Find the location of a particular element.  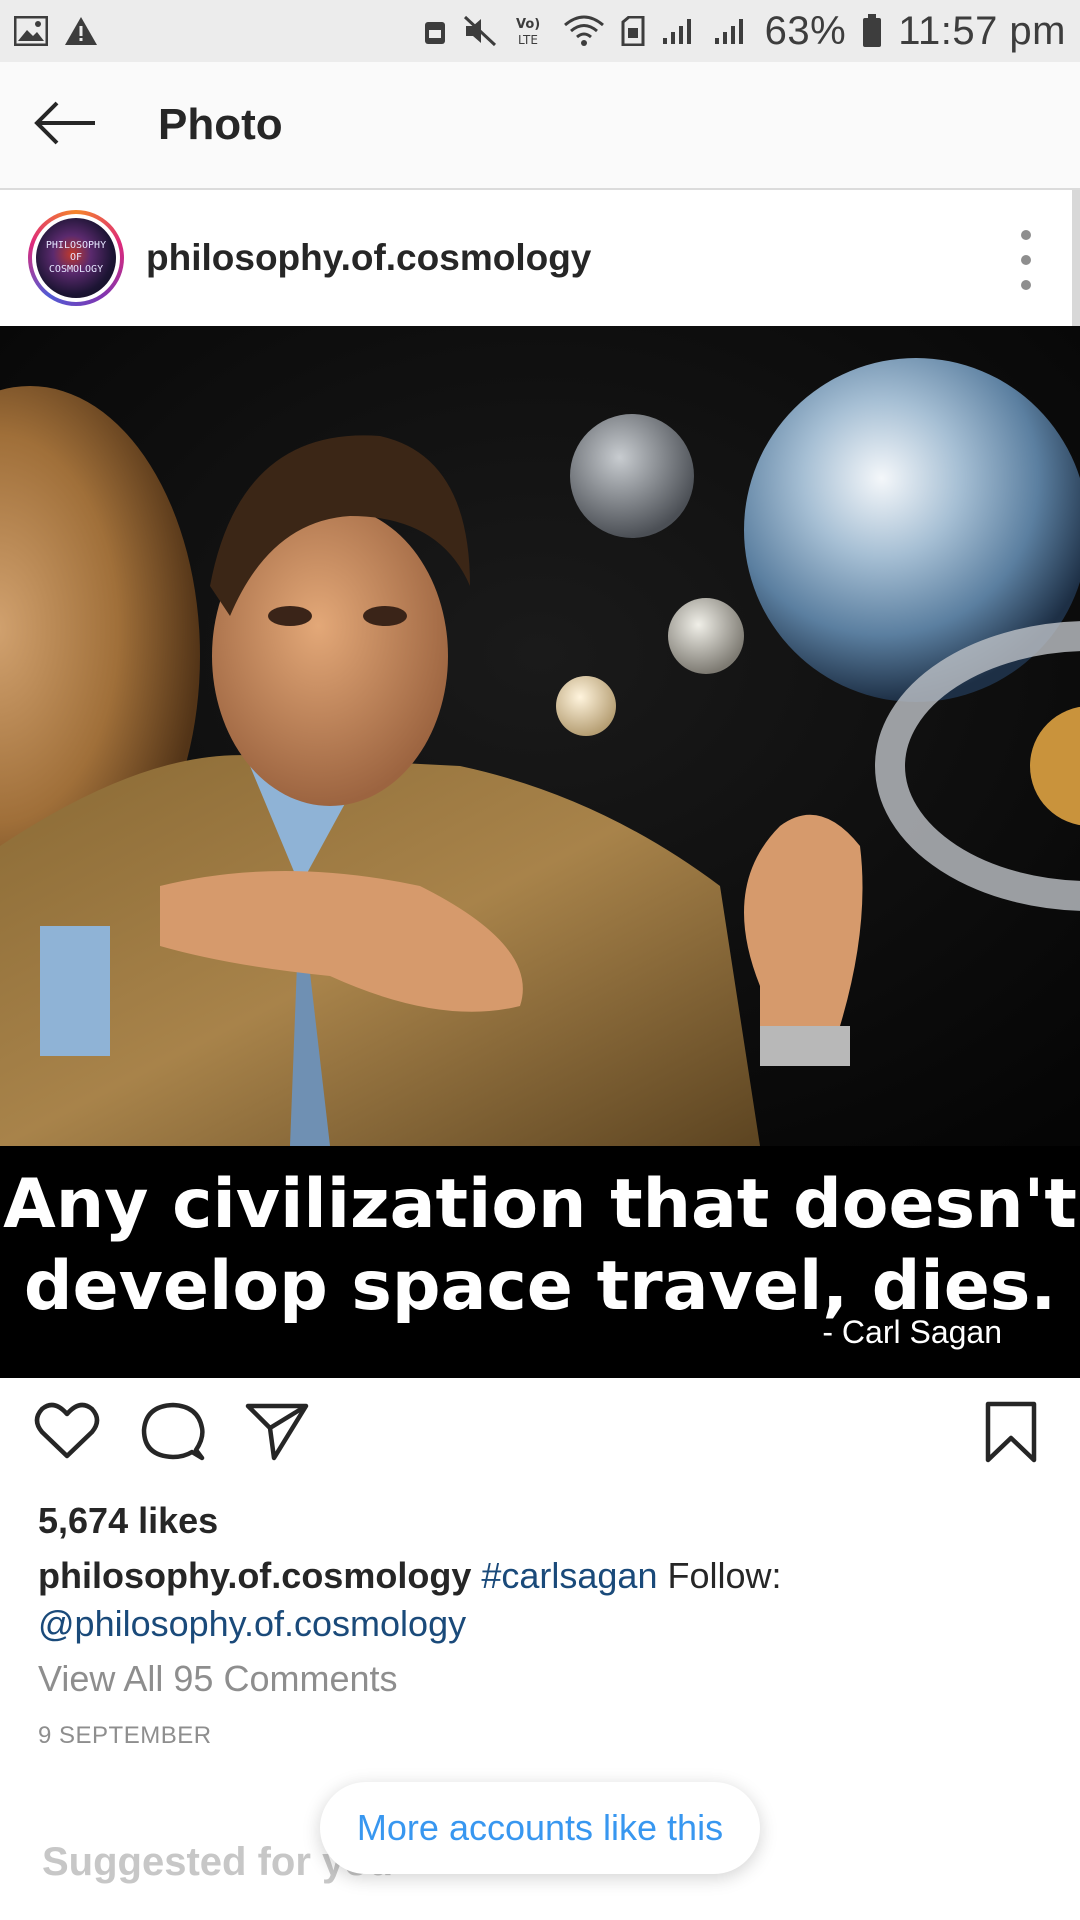

volte-icon: Vo) LTE is located at coordinates (530, 31).